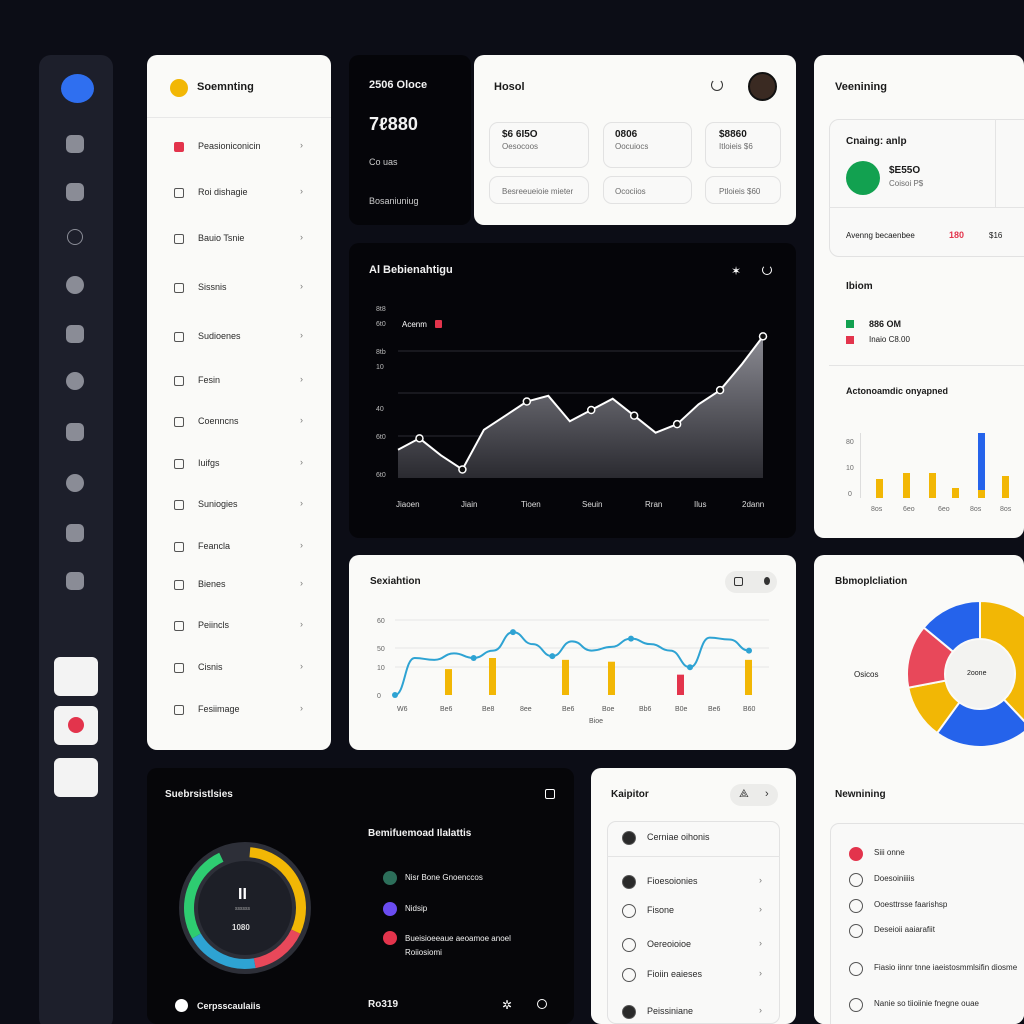 The image size is (1024, 1024). Describe the element at coordinates (697, 912) in the screenshot. I see `list-item: Fisone ›` at that location.